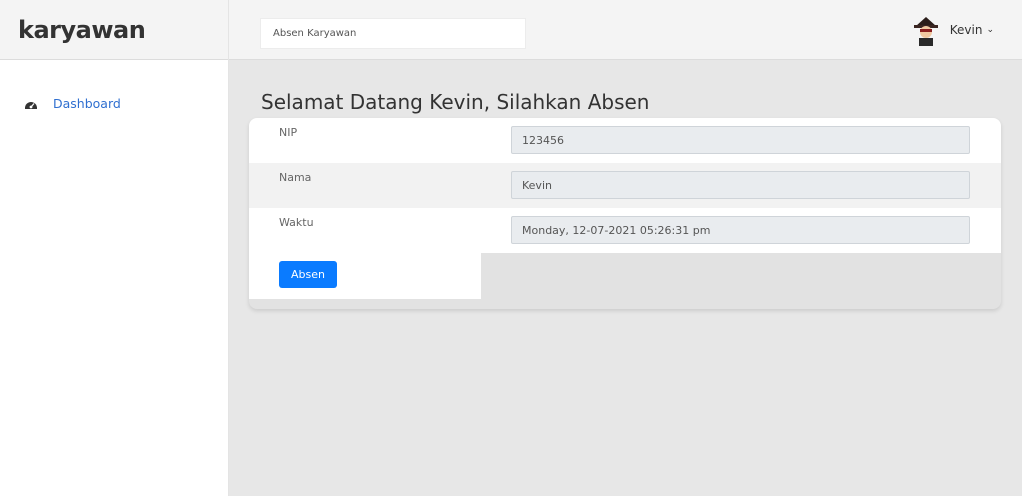 The height and width of the screenshot is (496, 1022). I want to click on chevron-down-icon: ⌄, so click(990, 30).